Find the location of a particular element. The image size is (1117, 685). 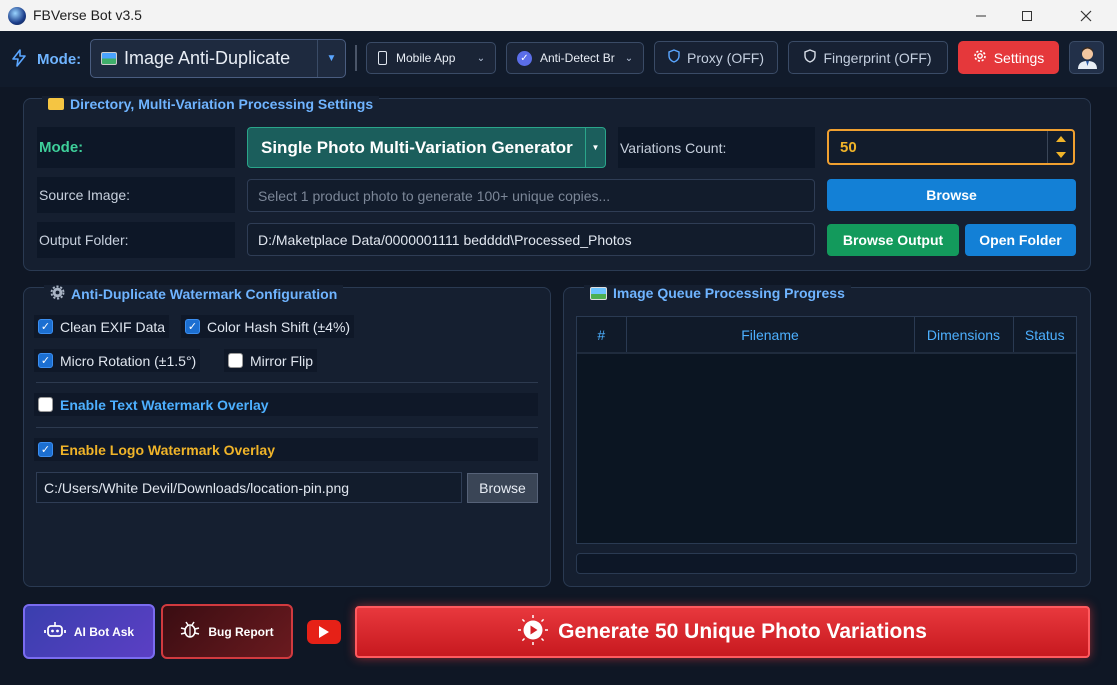

clean-exif-checkbox: ✓ Clean EXIF Data is located at coordinates (102, 326).